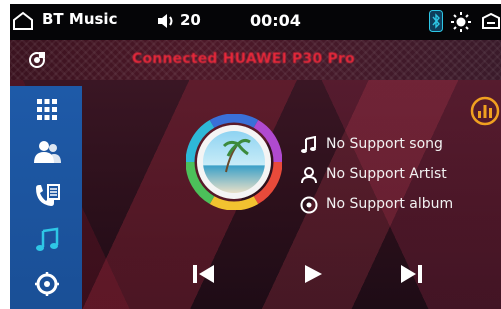 The width and height of the screenshot is (501, 309). Describe the element at coordinates (166, 21) in the screenshot. I see `volume-icon` at that location.